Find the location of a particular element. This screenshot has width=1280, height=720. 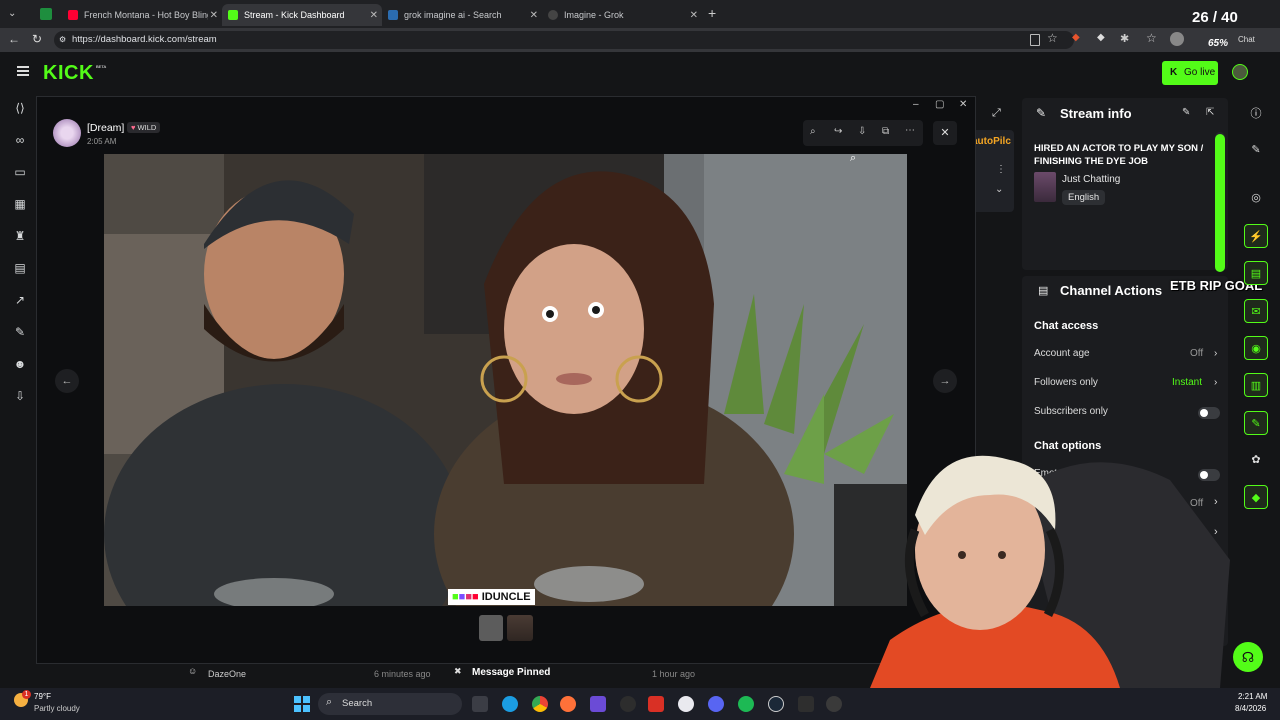

media-icon: ▤ is located at coordinates (20, 268).